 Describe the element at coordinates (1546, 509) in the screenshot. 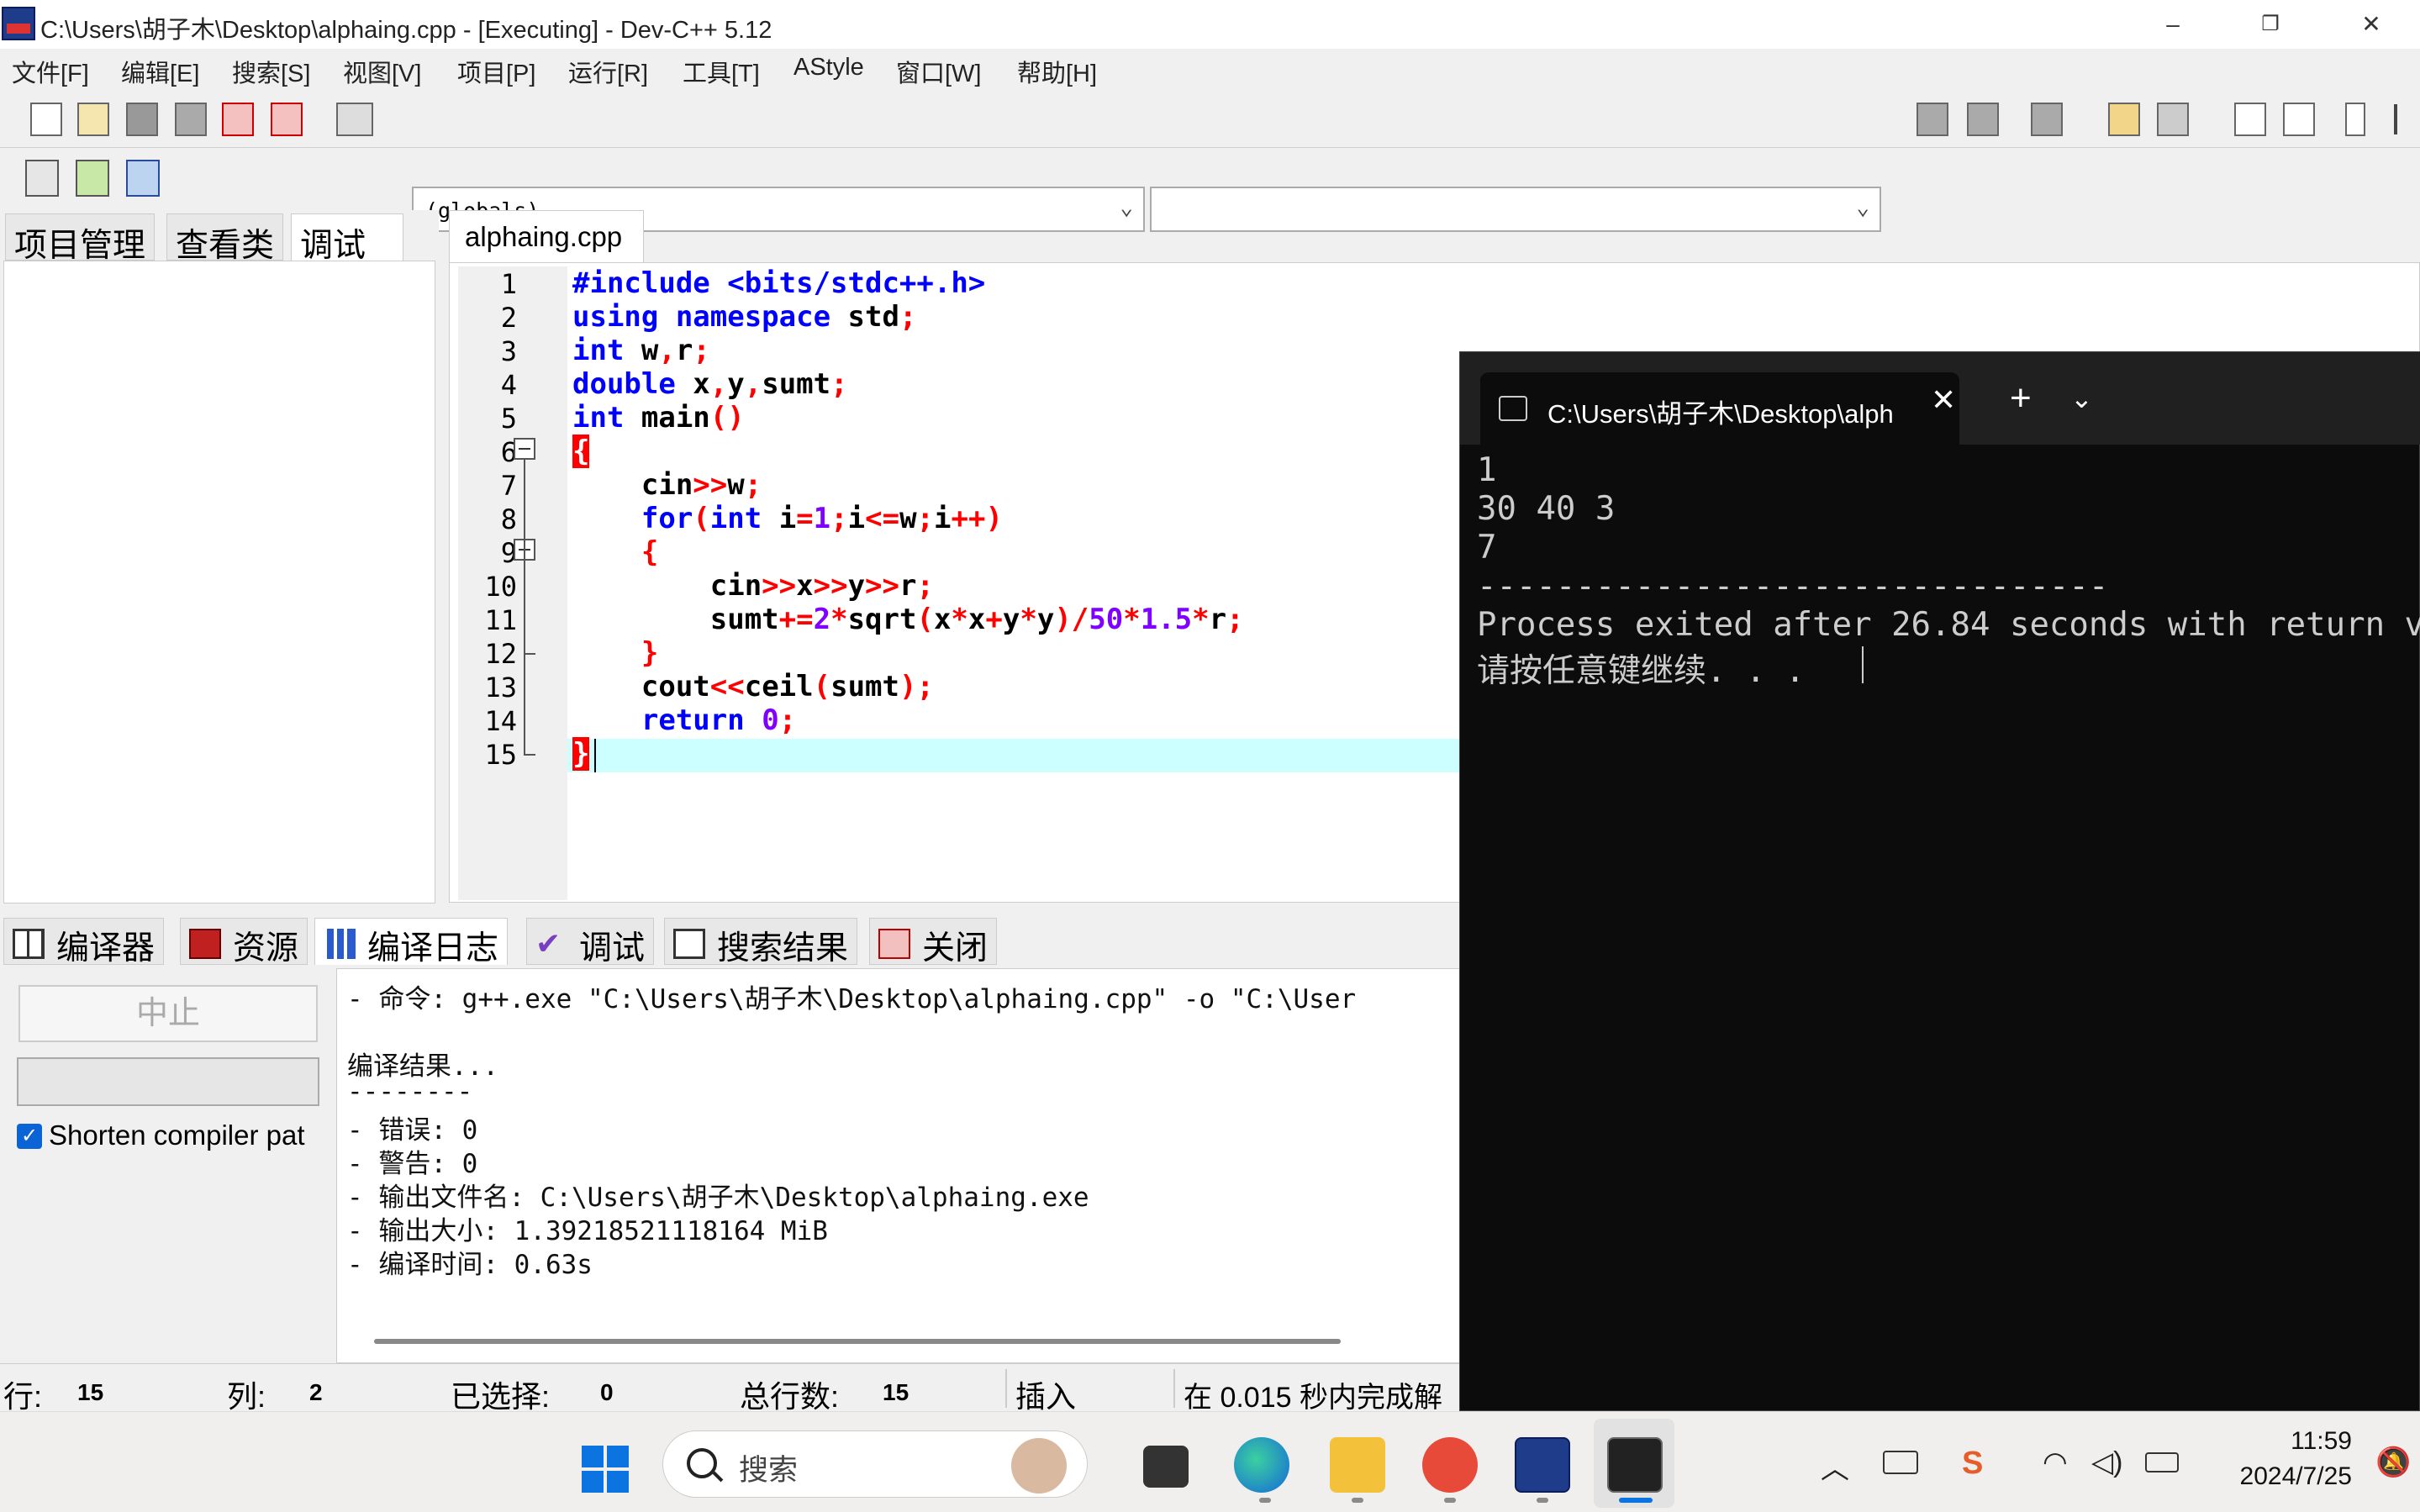

I see `terminal-line: 30 40 3` at that location.